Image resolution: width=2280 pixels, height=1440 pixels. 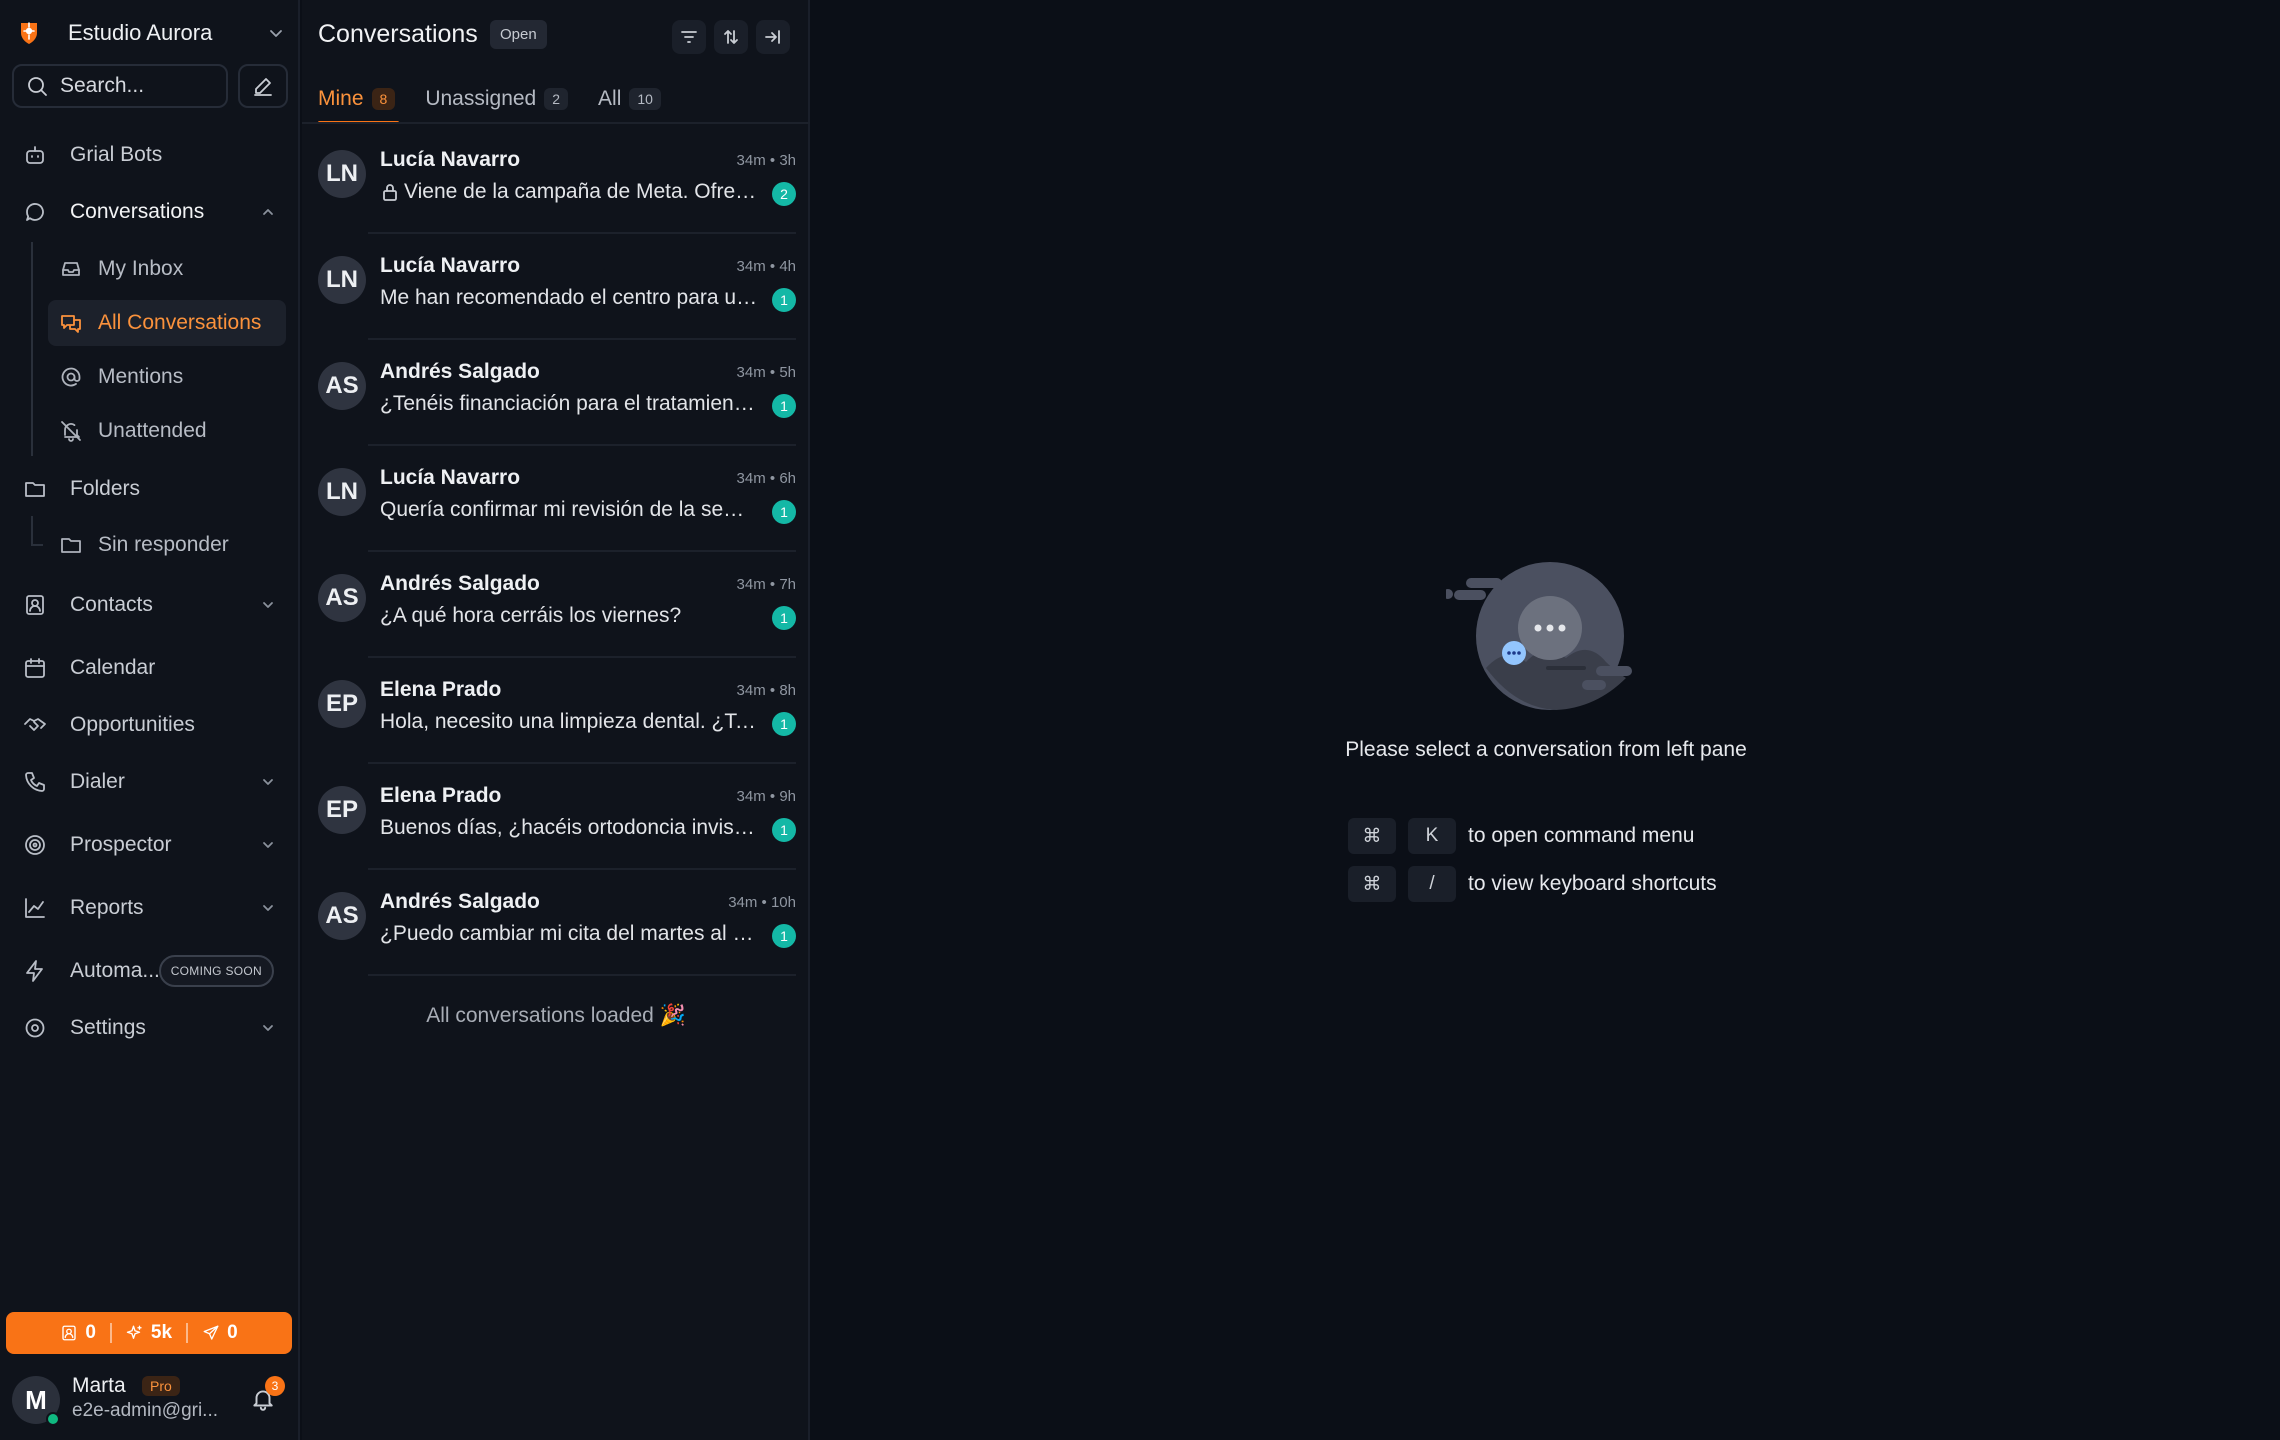 What do you see at coordinates (149, 1333) in the screenshot?
I see `credits-bar: 0 5k 0` at bounding box center [149, 1333].